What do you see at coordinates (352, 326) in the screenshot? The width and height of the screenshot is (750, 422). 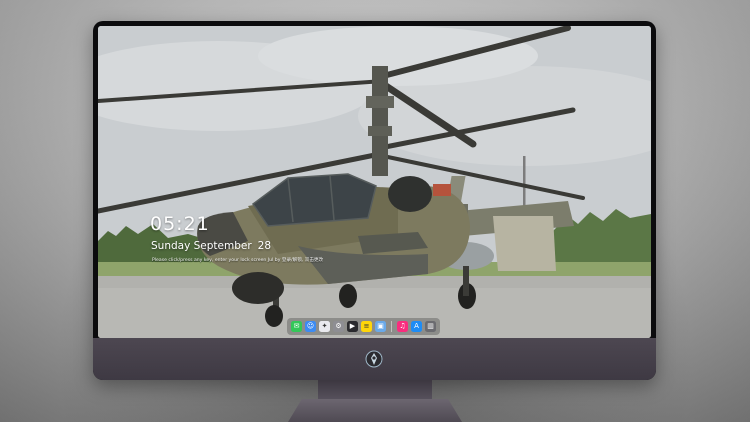 I see `final-cut-icon: ▶` at bounding box center [352, 326].